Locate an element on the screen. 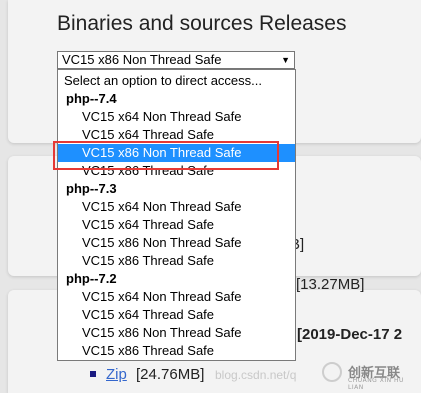 The width and height of the screenshot is (421, 393). zip-size: [24.76MB] is located at coordinates (170, 374).